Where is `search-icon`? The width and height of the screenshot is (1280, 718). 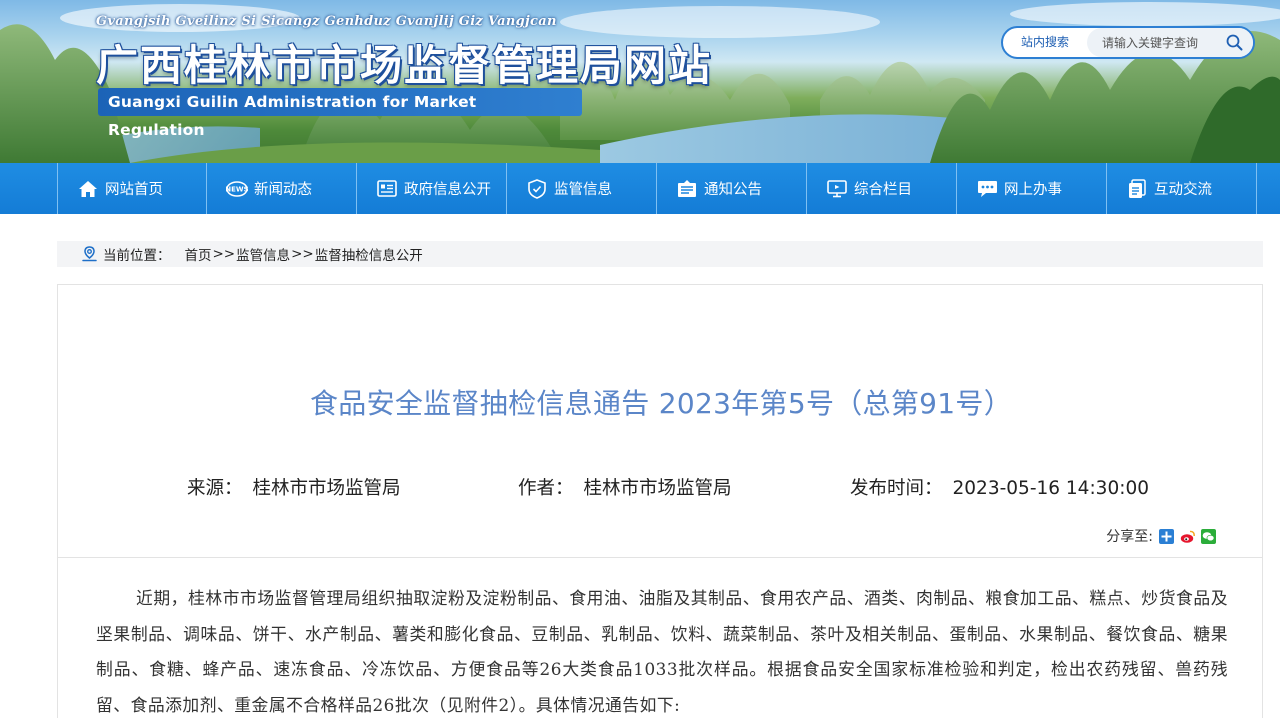
search-icon is located at coordinates (1234, 42).